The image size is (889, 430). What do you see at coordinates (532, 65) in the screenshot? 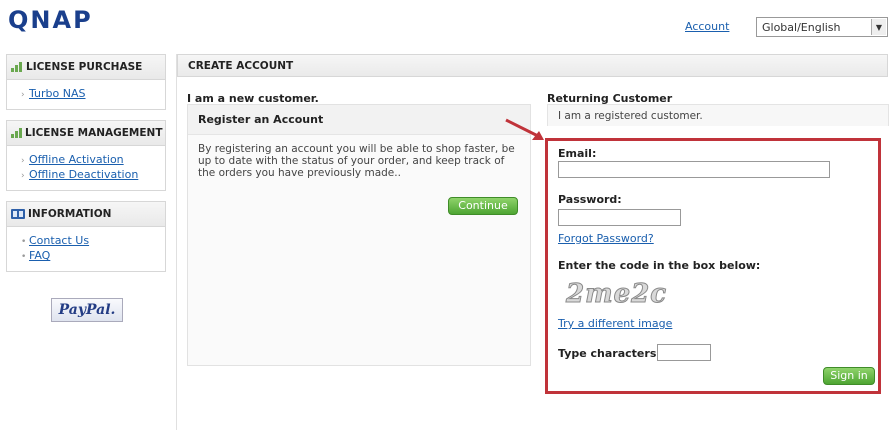
I see `page-title: CREATE ACCOUNT` at bounding box center [532, 65].